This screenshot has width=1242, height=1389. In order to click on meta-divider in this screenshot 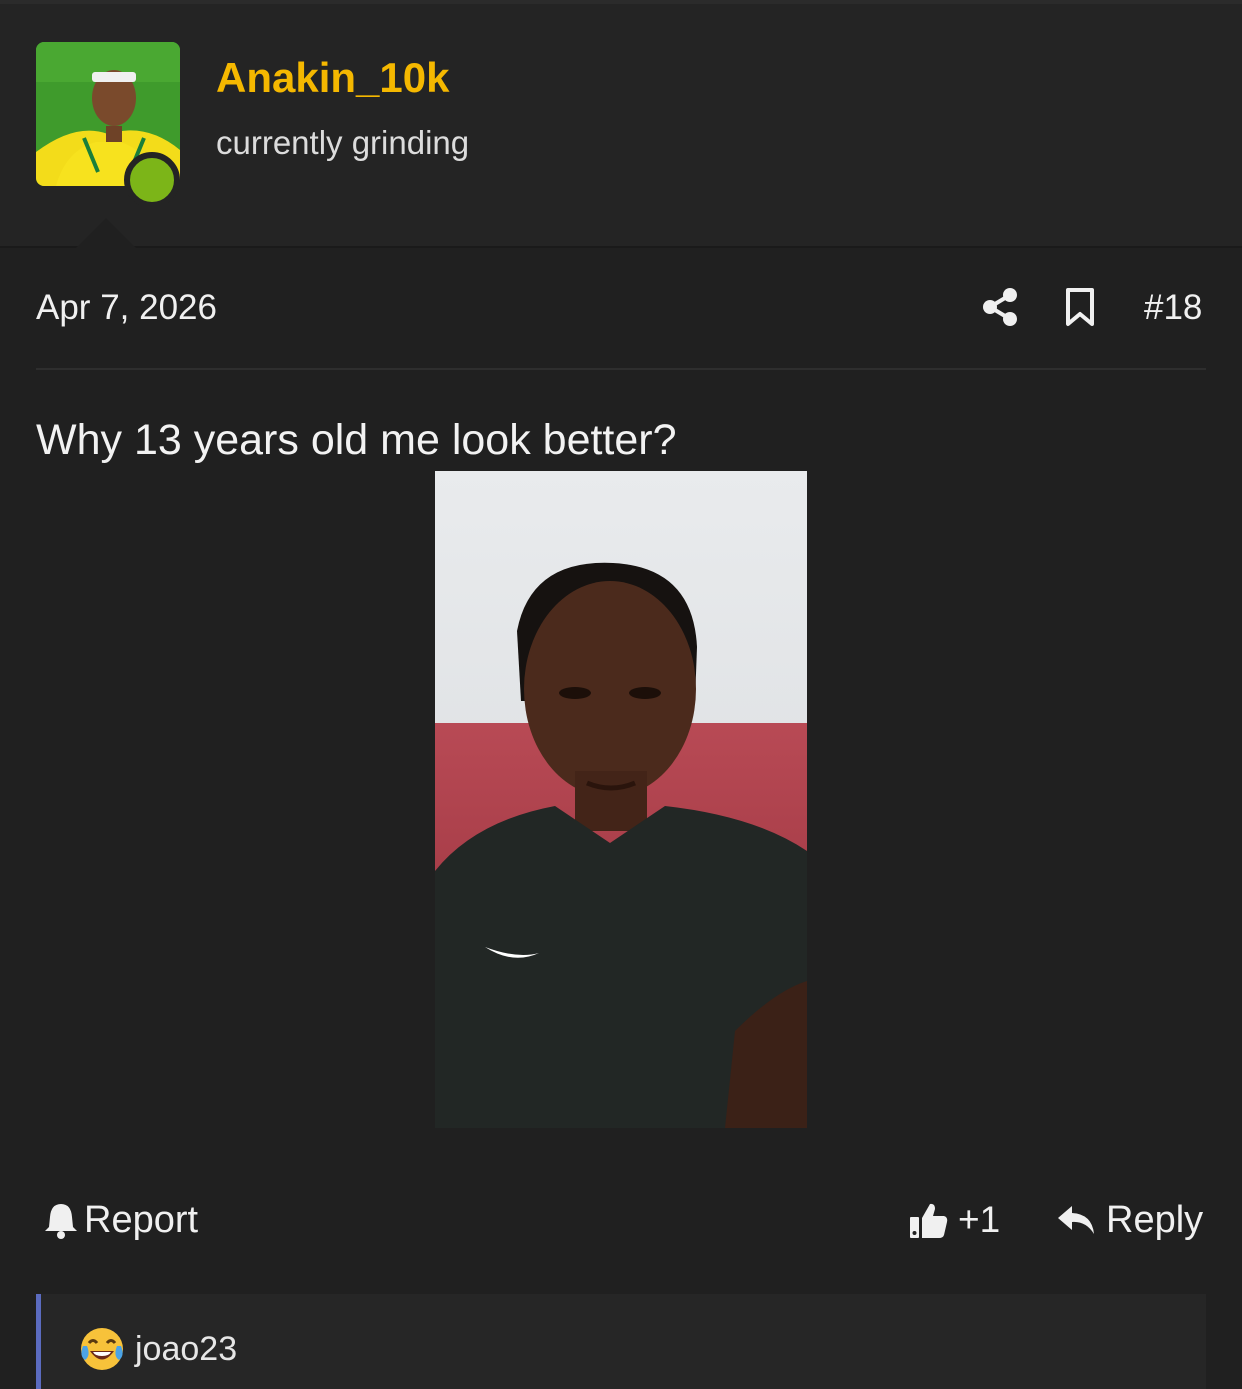, I will do `click(621, 369)`.